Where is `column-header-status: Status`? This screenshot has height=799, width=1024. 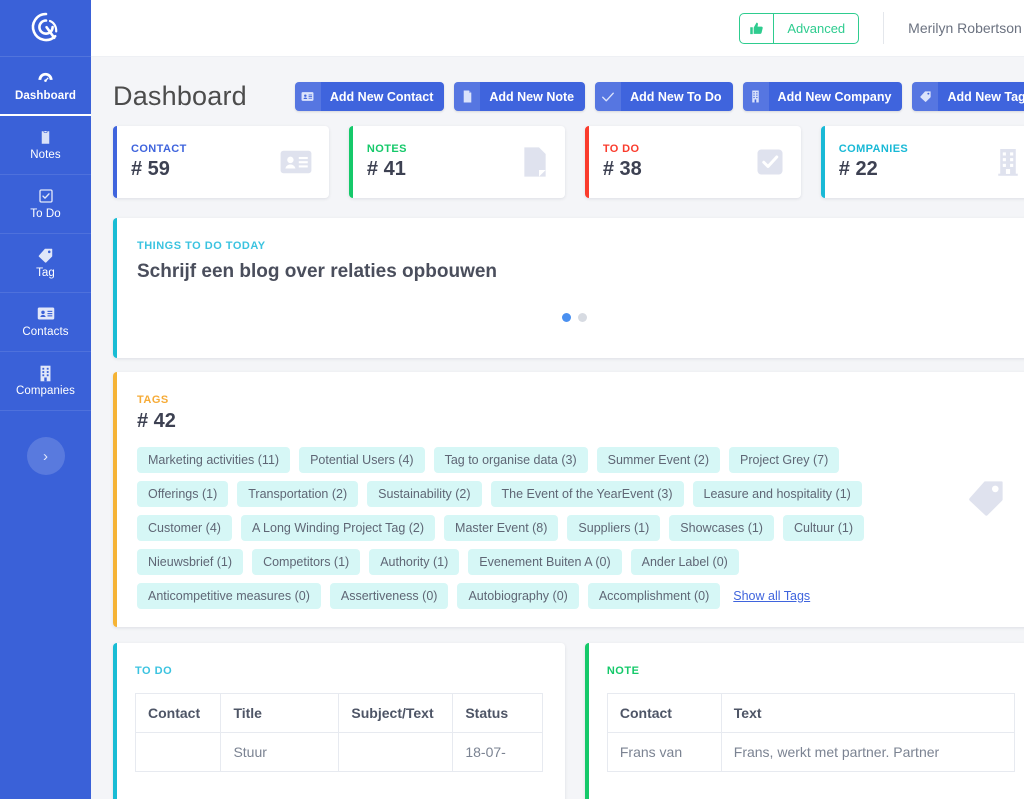 column-header-status: Status is located at coordinates (497, 713).